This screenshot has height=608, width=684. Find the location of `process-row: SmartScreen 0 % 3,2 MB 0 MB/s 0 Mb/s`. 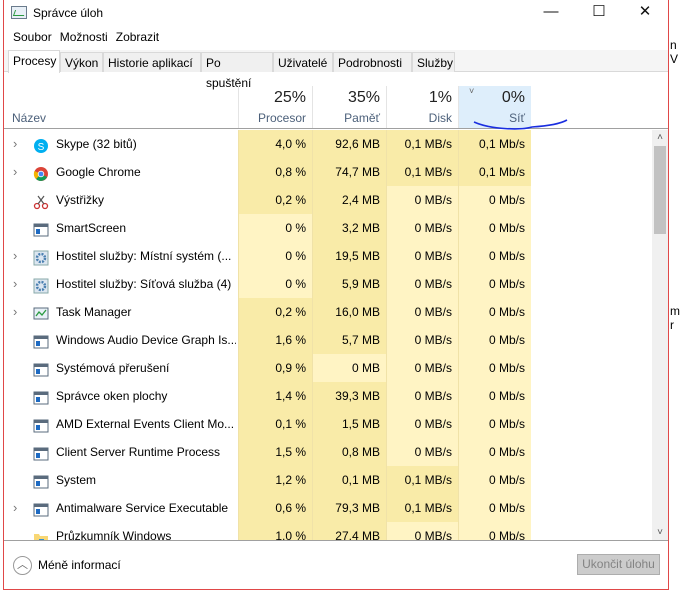

process-row: SmartScreen 0 % 3,2 MB 0 MB/s 0 Mb/s is located at coordinates (328, 228).